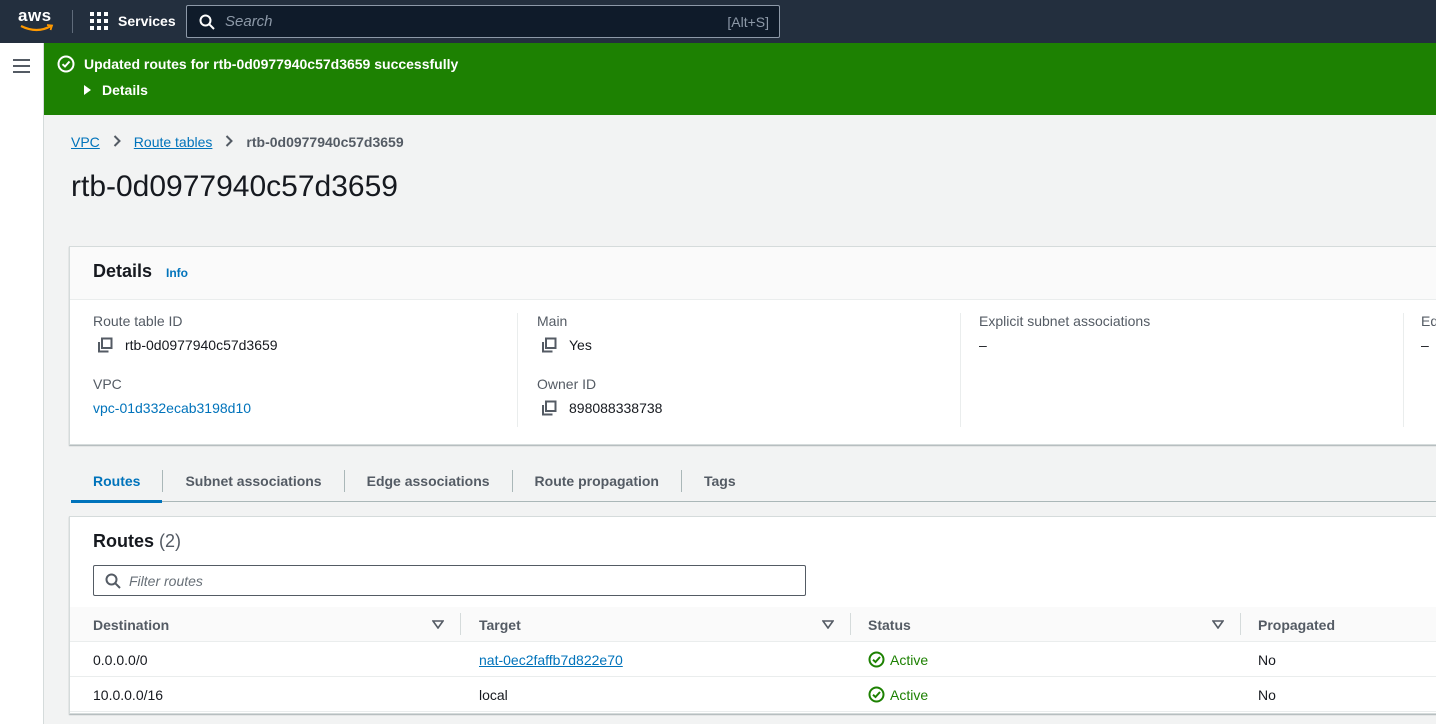 The height and width of the screenshot is (724, 1436). Describe the element at coordinates (234, 186) in the screenshot. I see `page-title: rtb-0d0977940c57d3659` at that location.